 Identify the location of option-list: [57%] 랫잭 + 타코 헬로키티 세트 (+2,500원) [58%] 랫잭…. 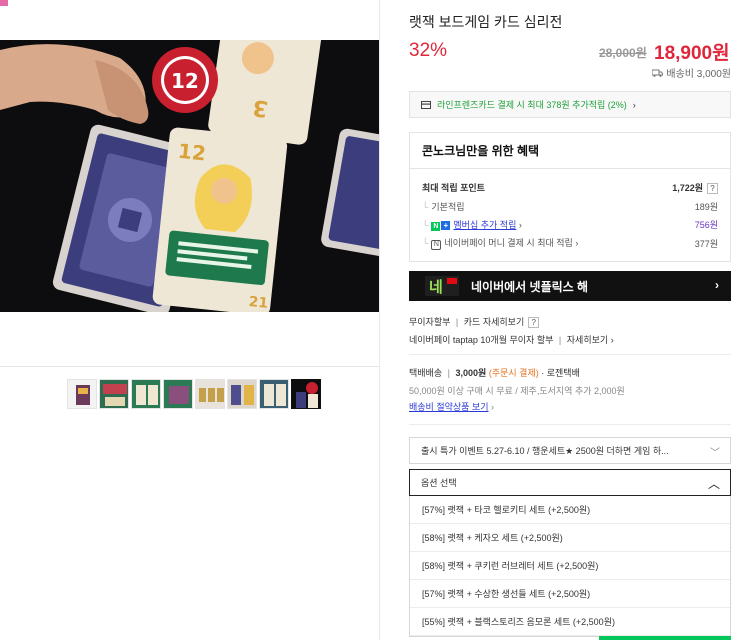
(570, 566).